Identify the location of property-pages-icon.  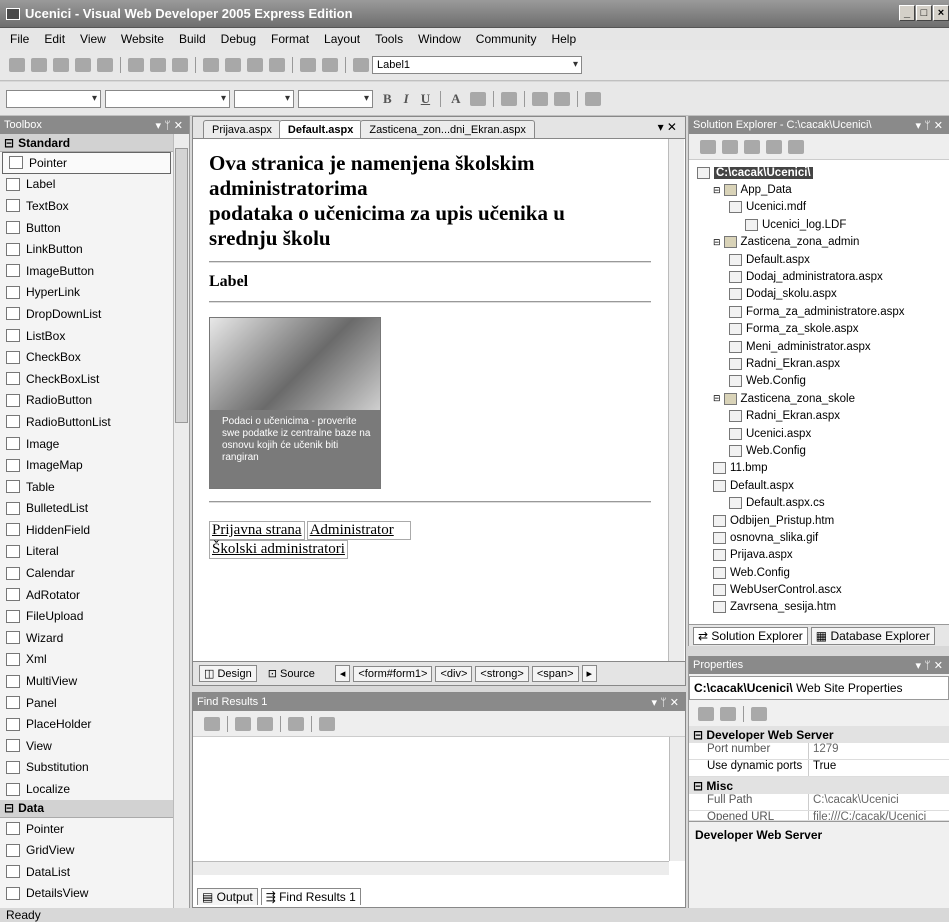
(759, 714).